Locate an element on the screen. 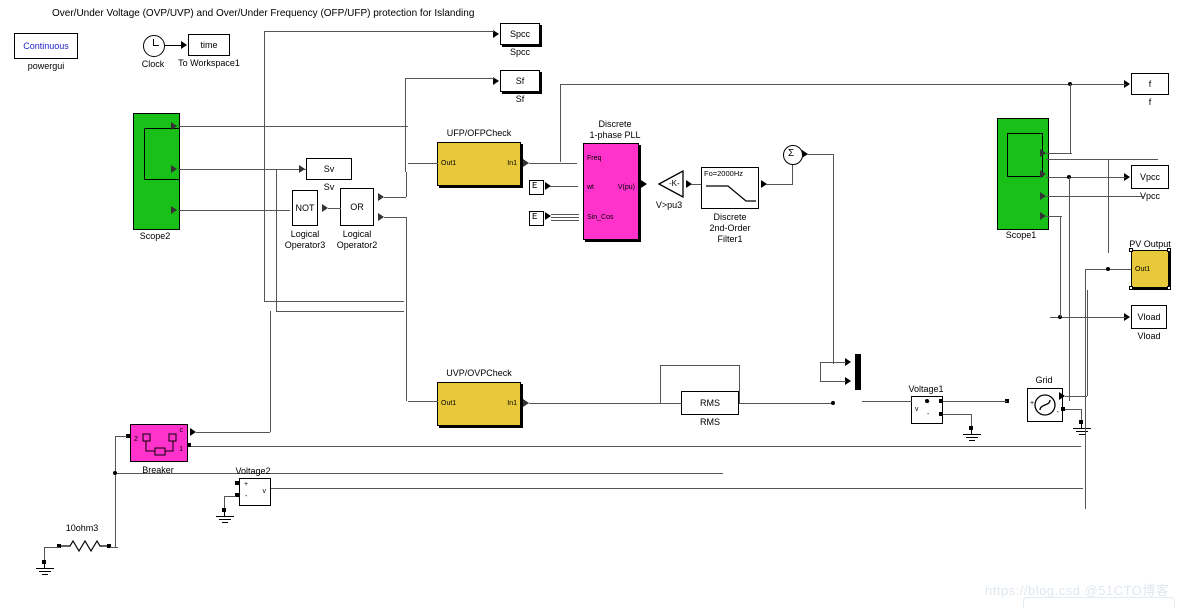 Image resolution: width=1184 pixels, height=608 pixels. wire-or-in1 is located at coordinates (395, 197).